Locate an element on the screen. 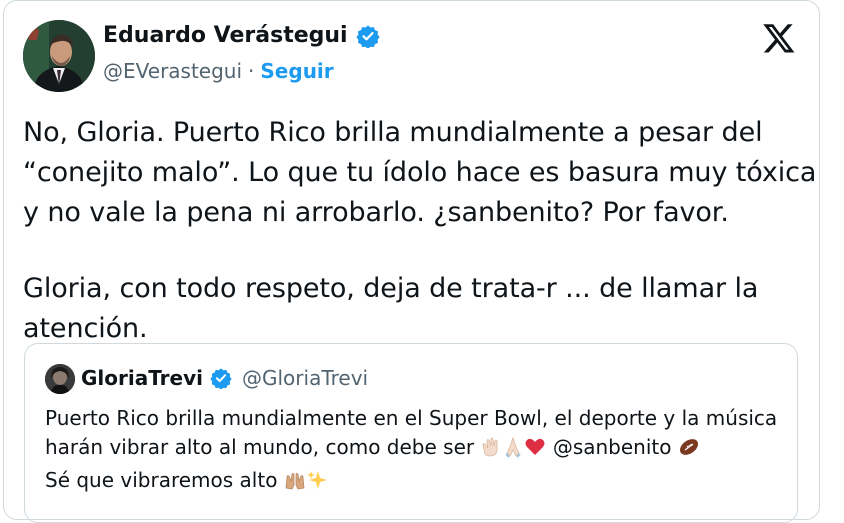 The width and height of the screenshot is (844, 523). quoted-line: Sé que vibraremos alto is located at coordinates (415, 482).